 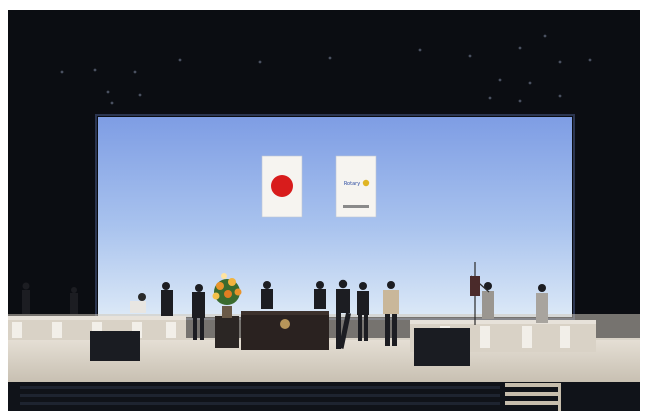 I want to click on rotary-logo-text: Rotary, so click(x=352, y=184).